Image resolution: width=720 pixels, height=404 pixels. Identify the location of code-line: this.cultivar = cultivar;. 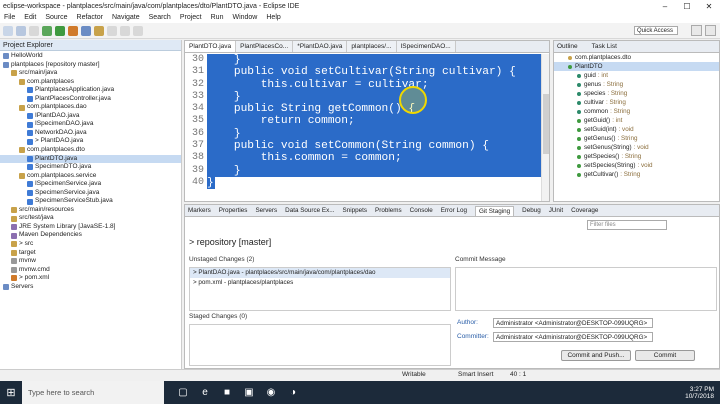
(378, 84).